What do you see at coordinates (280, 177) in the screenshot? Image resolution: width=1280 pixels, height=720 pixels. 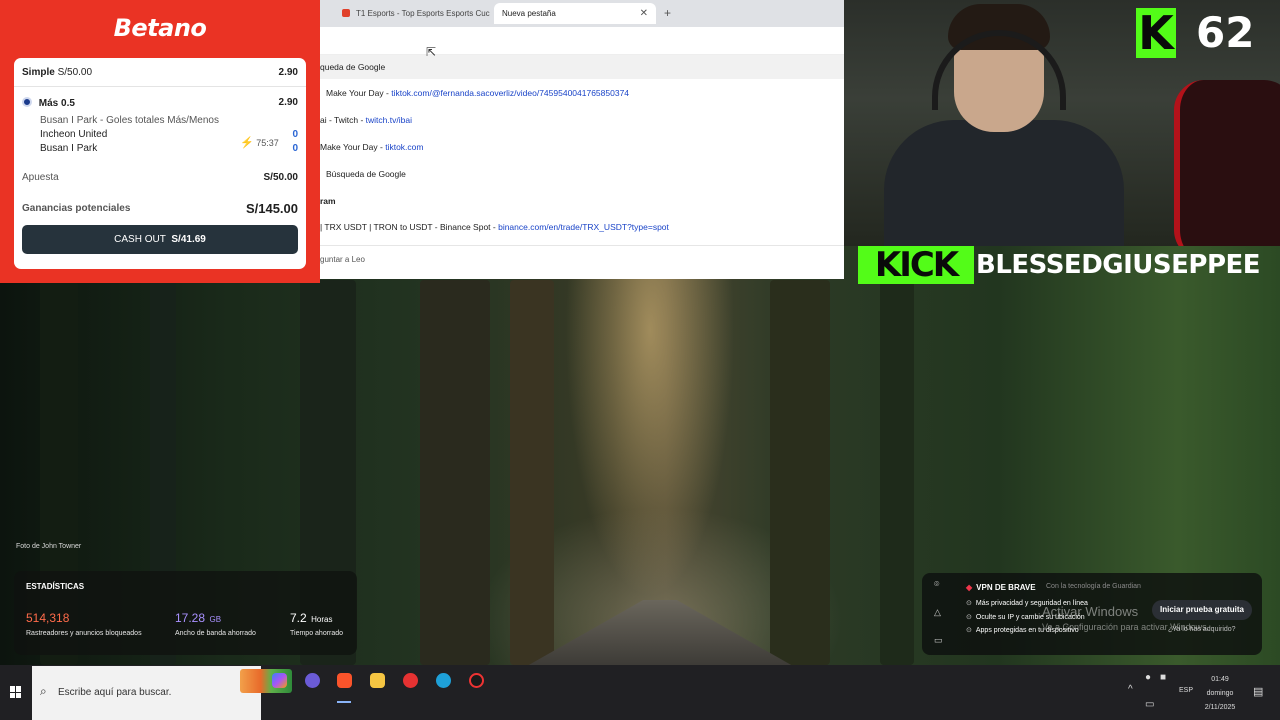 I see `stake-value: S/50.00` at bounding box center [280, 177].